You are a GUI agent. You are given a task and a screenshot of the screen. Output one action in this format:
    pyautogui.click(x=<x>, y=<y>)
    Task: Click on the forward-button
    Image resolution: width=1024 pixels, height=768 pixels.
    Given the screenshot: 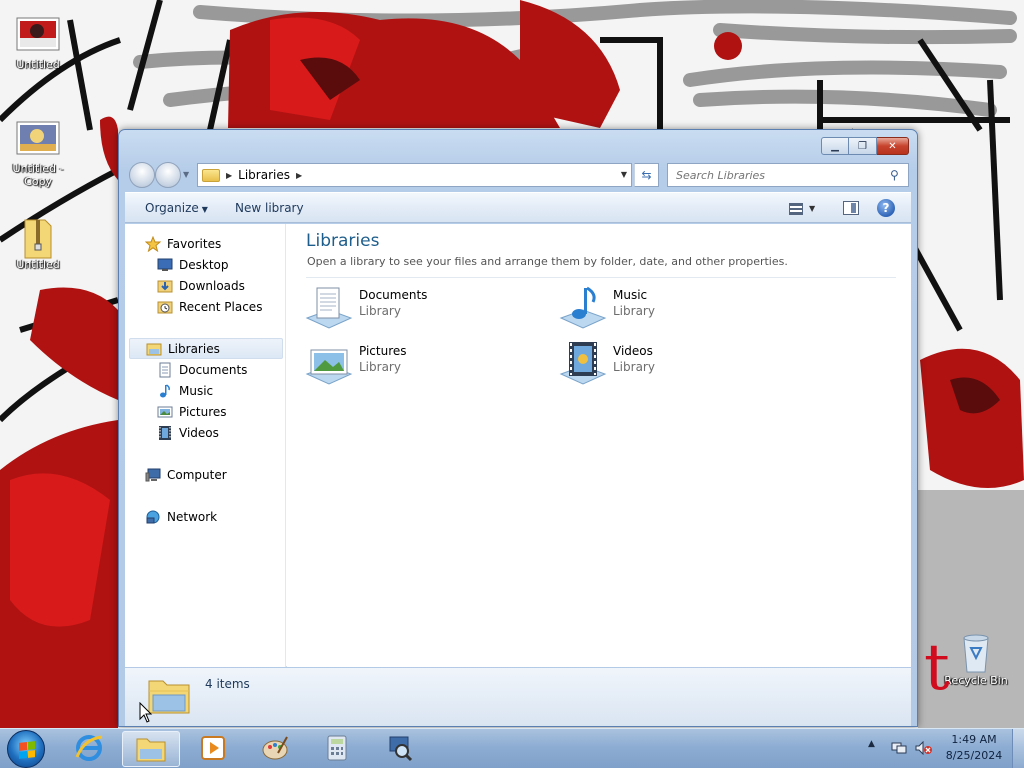 What is the action you would take?
    pyautogui.click(x=168, y=175)
    